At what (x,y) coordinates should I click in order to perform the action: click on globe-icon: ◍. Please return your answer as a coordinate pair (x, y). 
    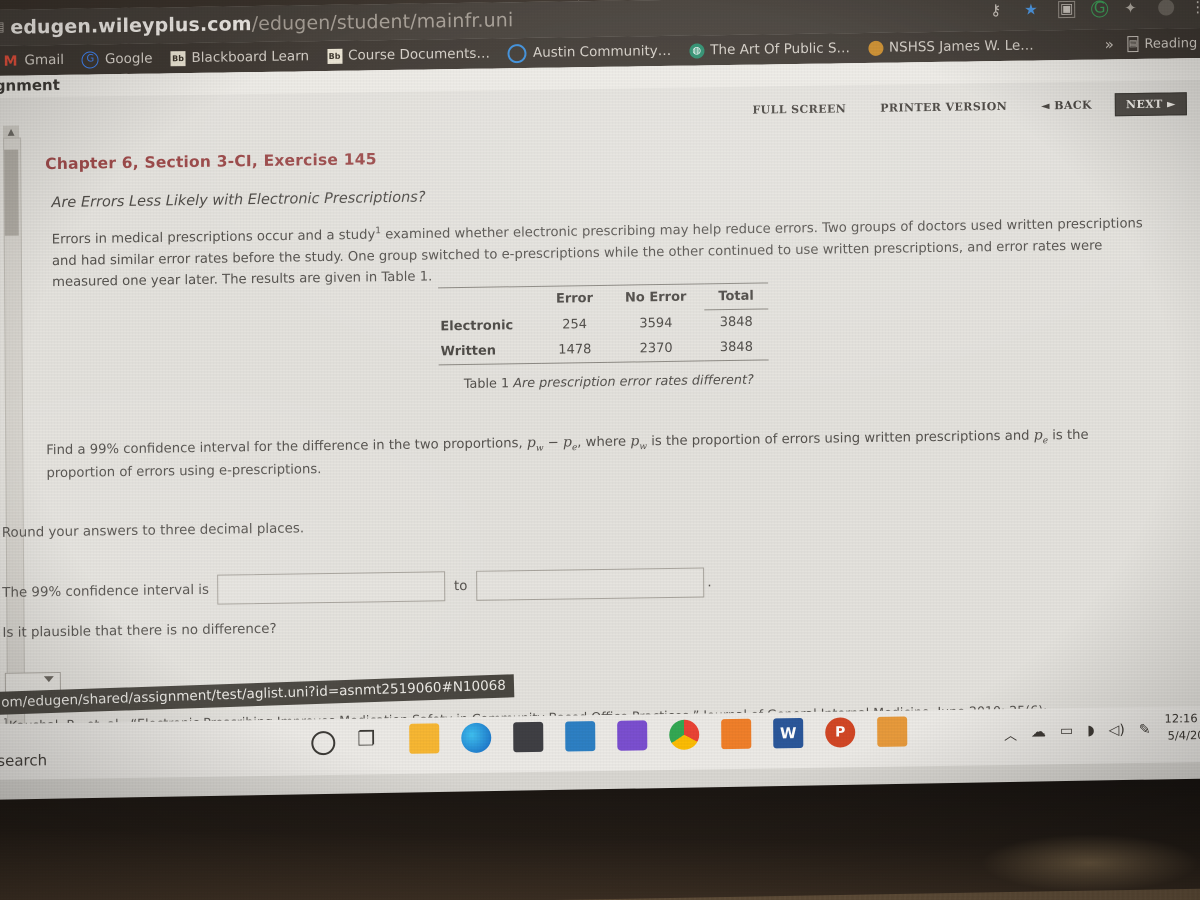
    Looking at the image, I should click on (697, 50).